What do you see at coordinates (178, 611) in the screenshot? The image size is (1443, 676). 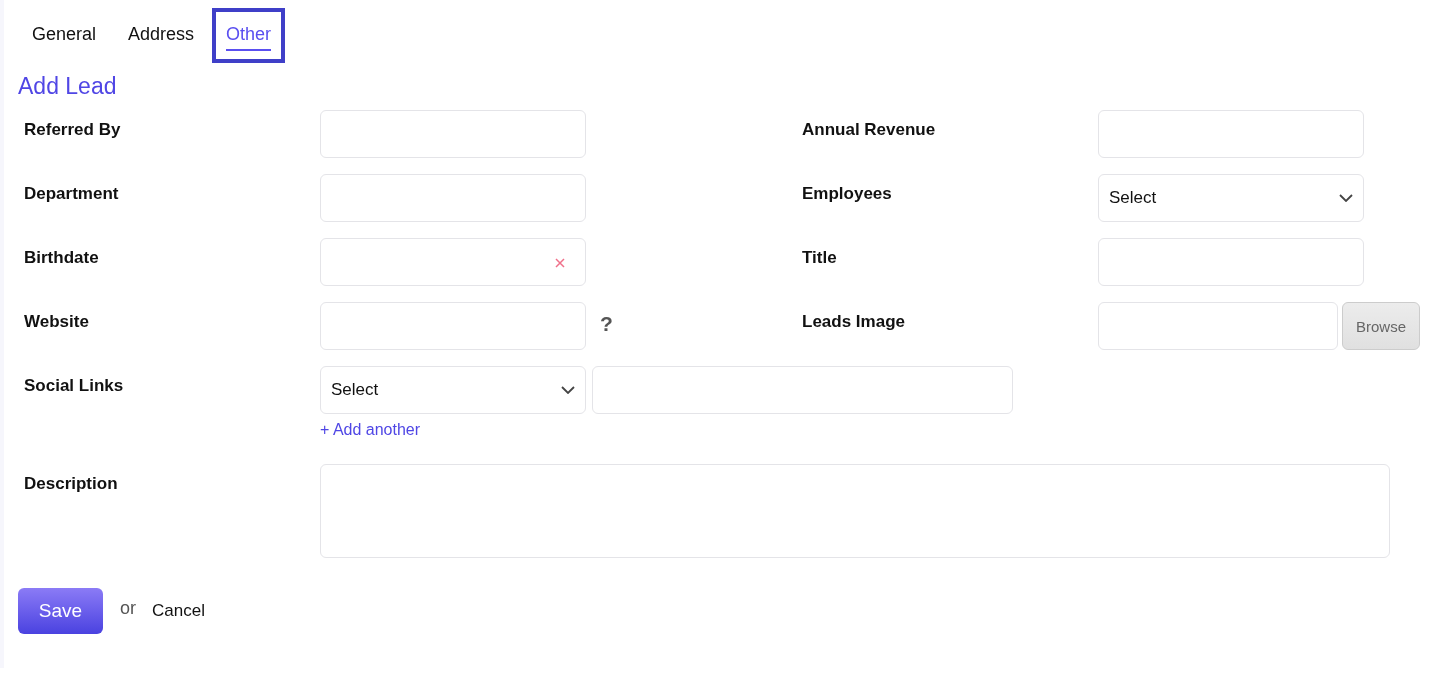 I see `cancel-link: Cancel` at bounding box center [178, 611].